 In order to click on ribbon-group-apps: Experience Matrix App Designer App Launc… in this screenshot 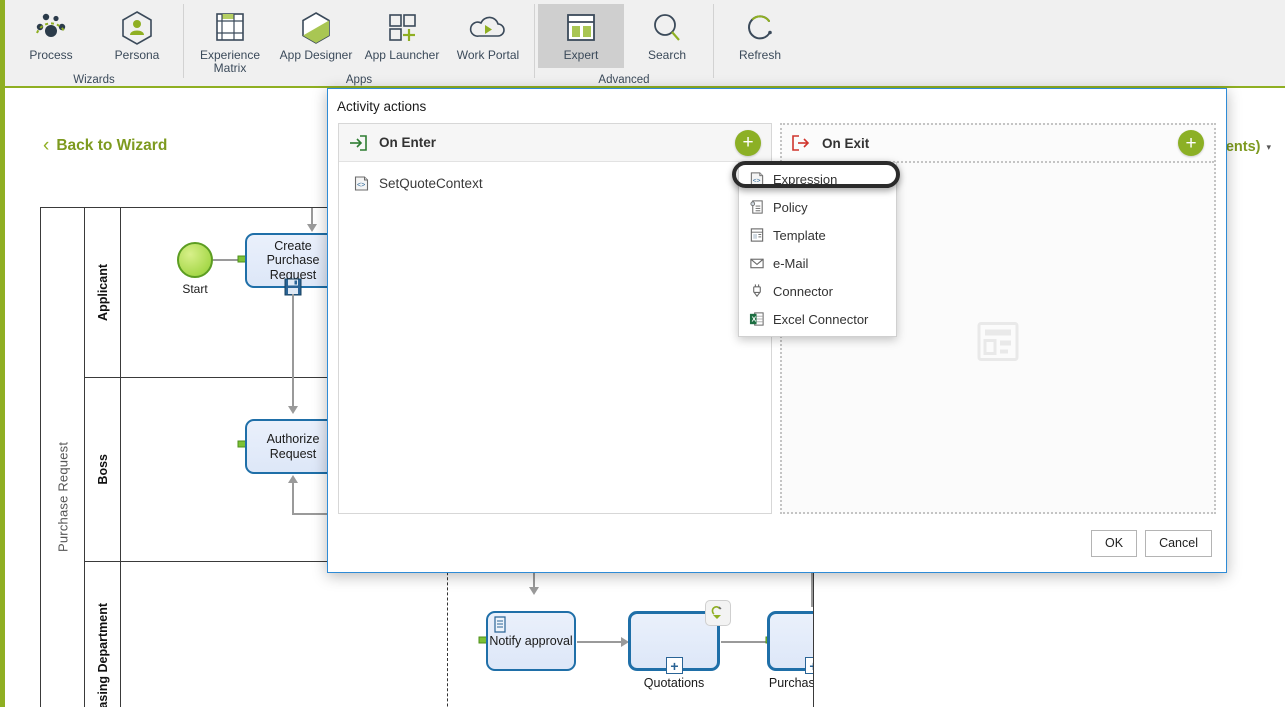, I will do `click(359, 44)`.